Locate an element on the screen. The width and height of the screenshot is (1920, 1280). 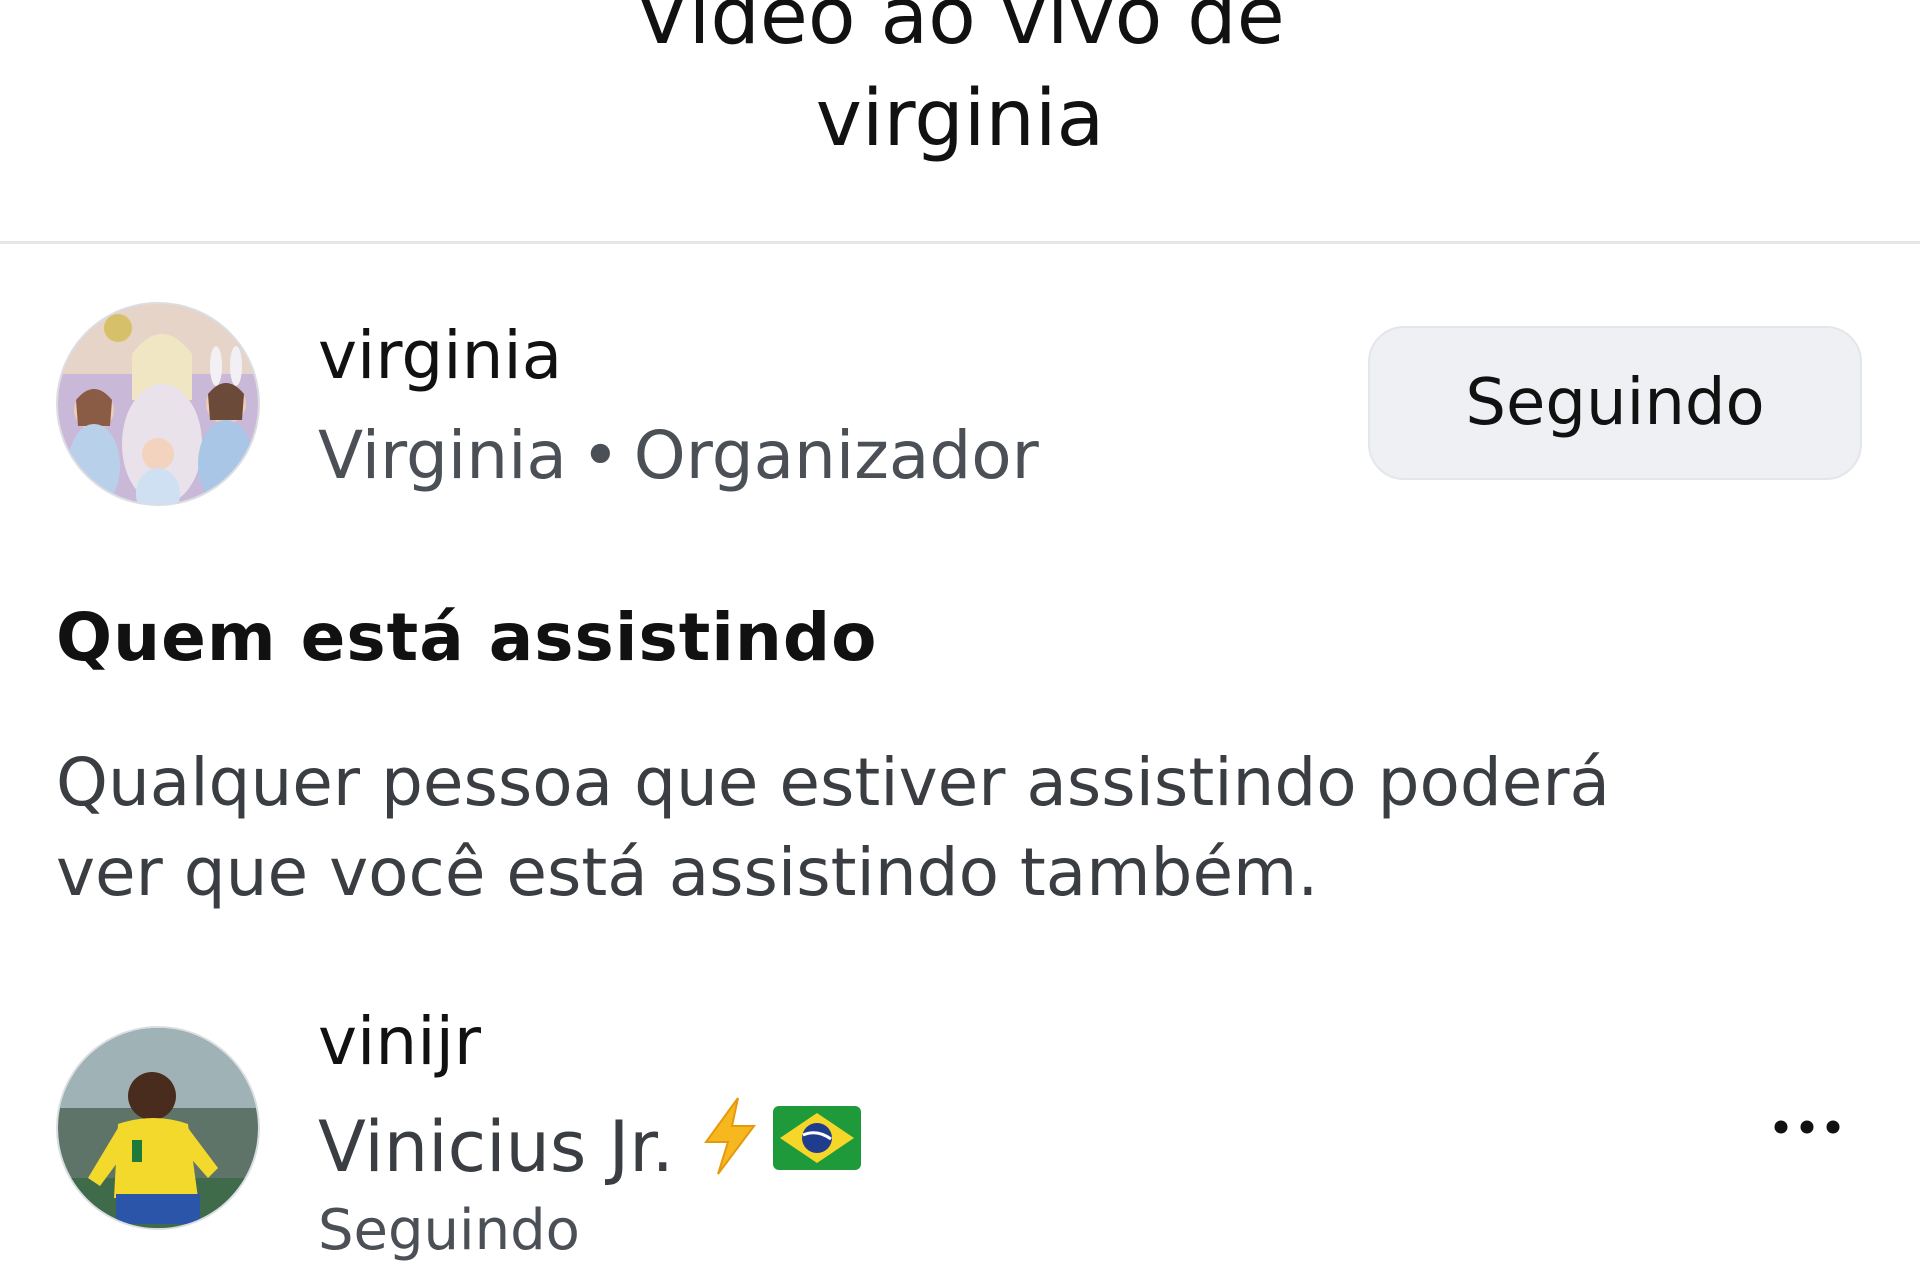
host-subtitle: Virginia • Organizador is located at coordinates (678, 456).